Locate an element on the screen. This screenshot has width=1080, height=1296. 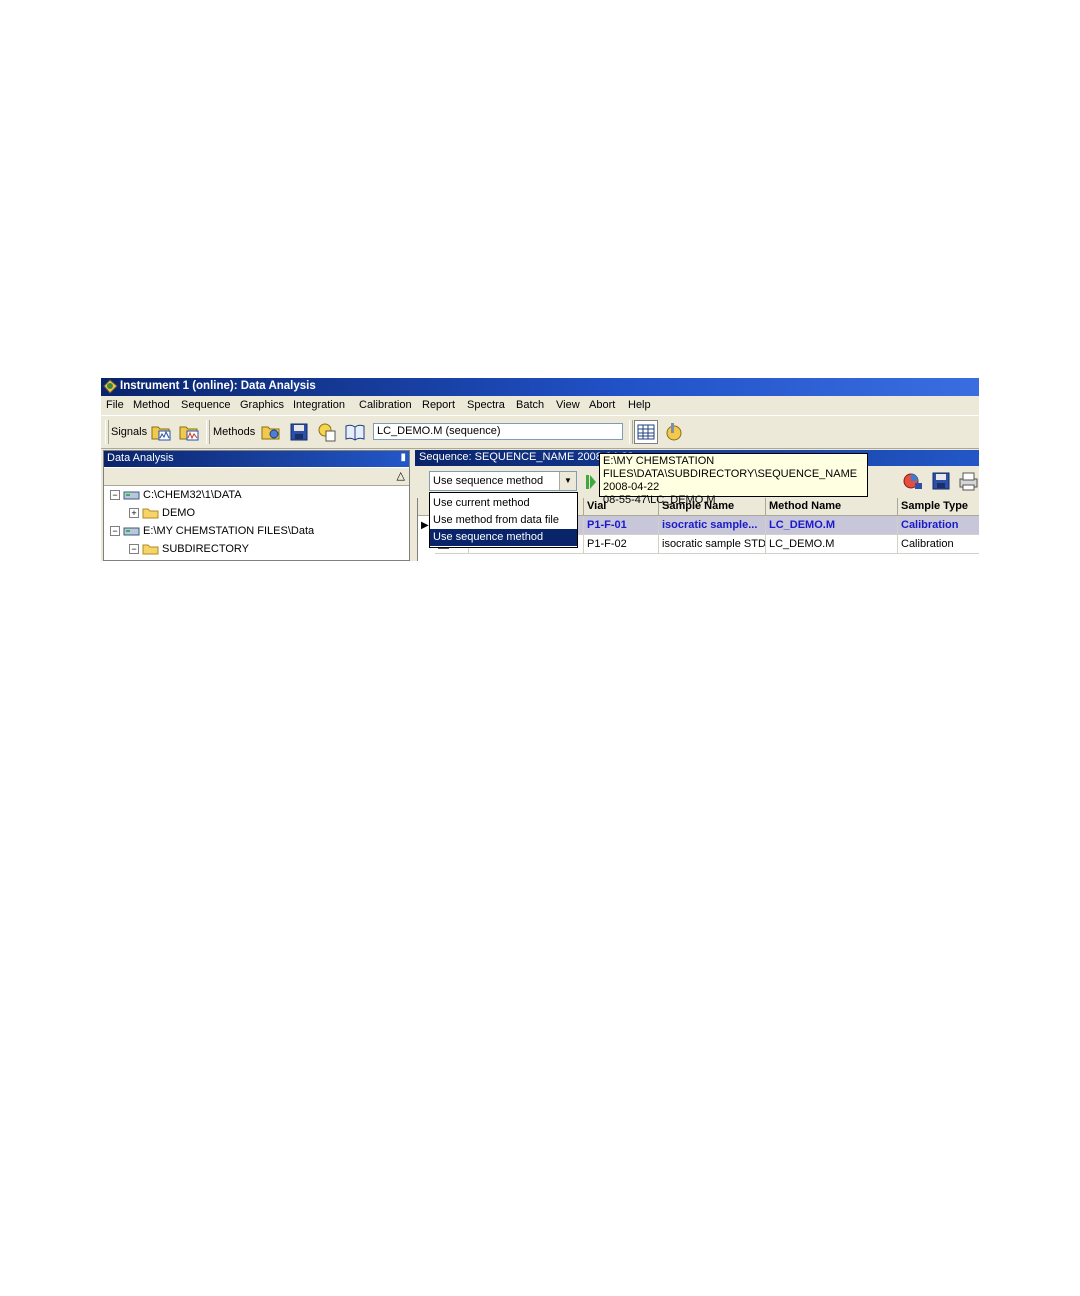
table-view-button is located at coordinates (646, 432).